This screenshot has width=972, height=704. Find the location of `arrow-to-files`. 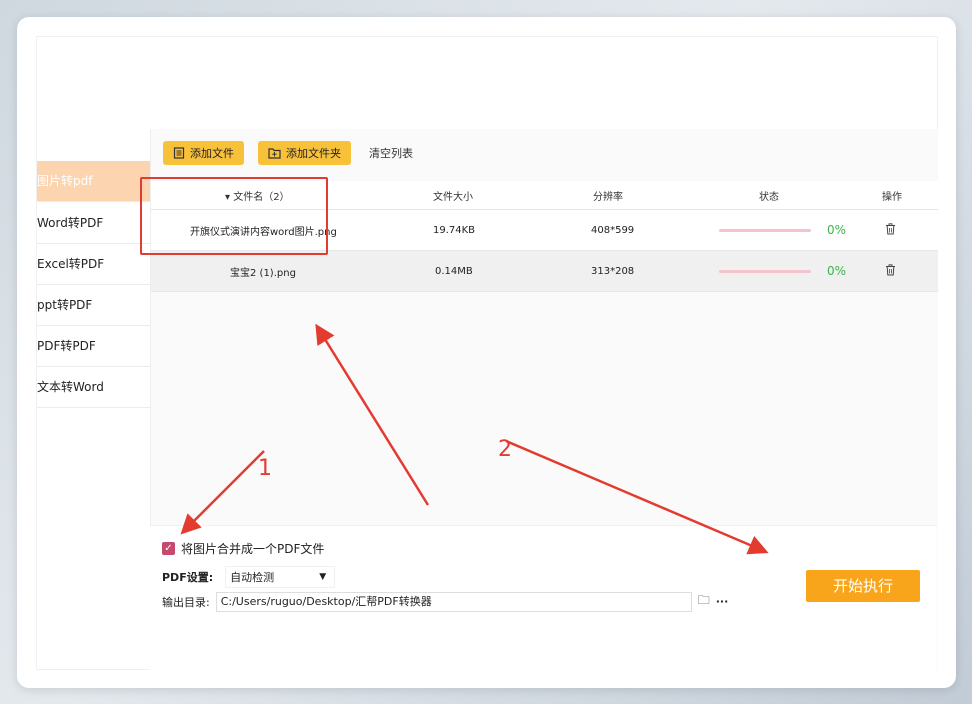

arrow-to-files is located at coordinates (372, 414).